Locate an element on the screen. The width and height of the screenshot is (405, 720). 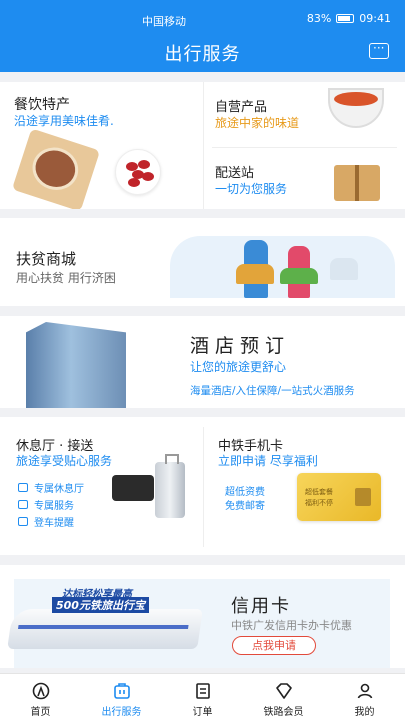
suitcase-image is located at coordinates (170, 486).